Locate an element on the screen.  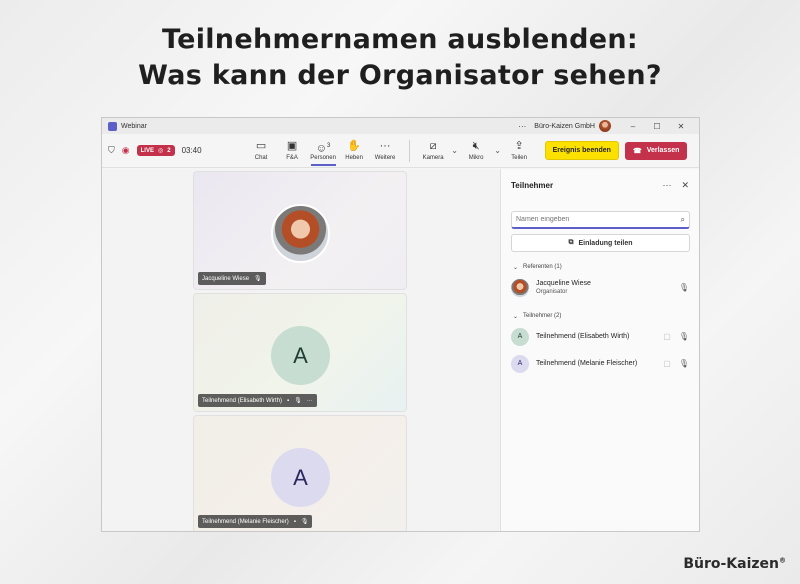
live-badge: LIVE ◎ 2 is located at coordinates (155, 150).